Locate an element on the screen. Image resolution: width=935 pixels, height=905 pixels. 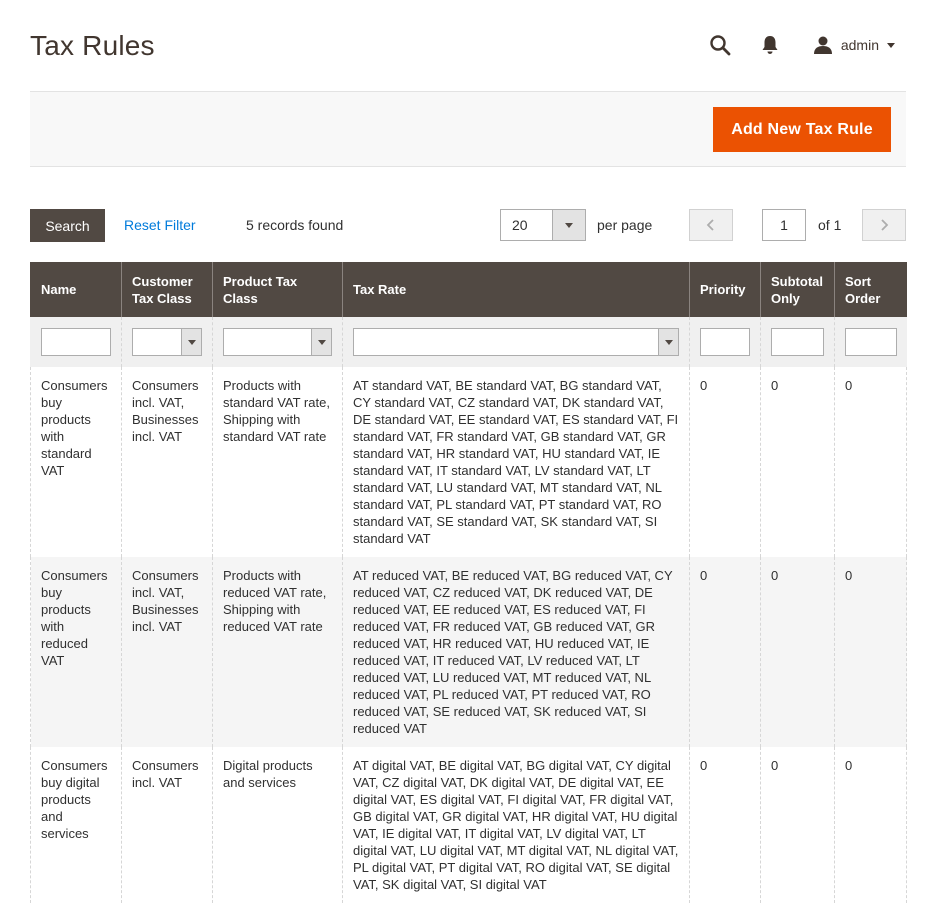
filter-cell-subtotal-only is located at coordinates (797, 342).